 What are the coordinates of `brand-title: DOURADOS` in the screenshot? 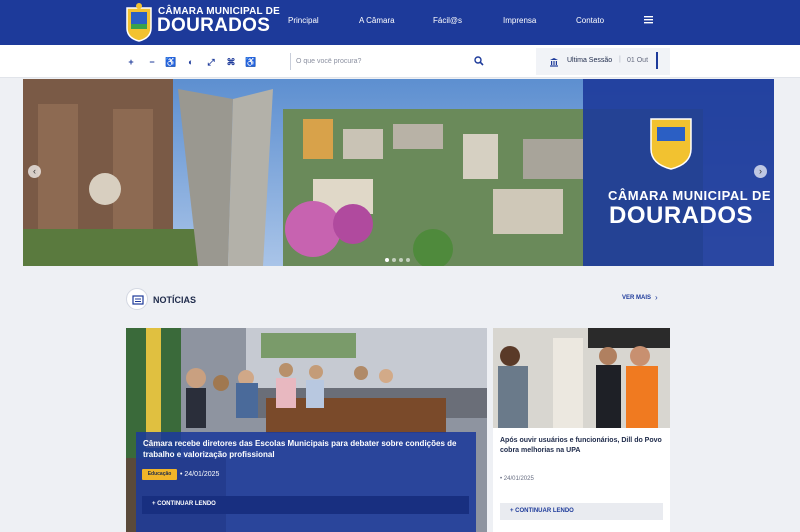 It's located at (214, 25).